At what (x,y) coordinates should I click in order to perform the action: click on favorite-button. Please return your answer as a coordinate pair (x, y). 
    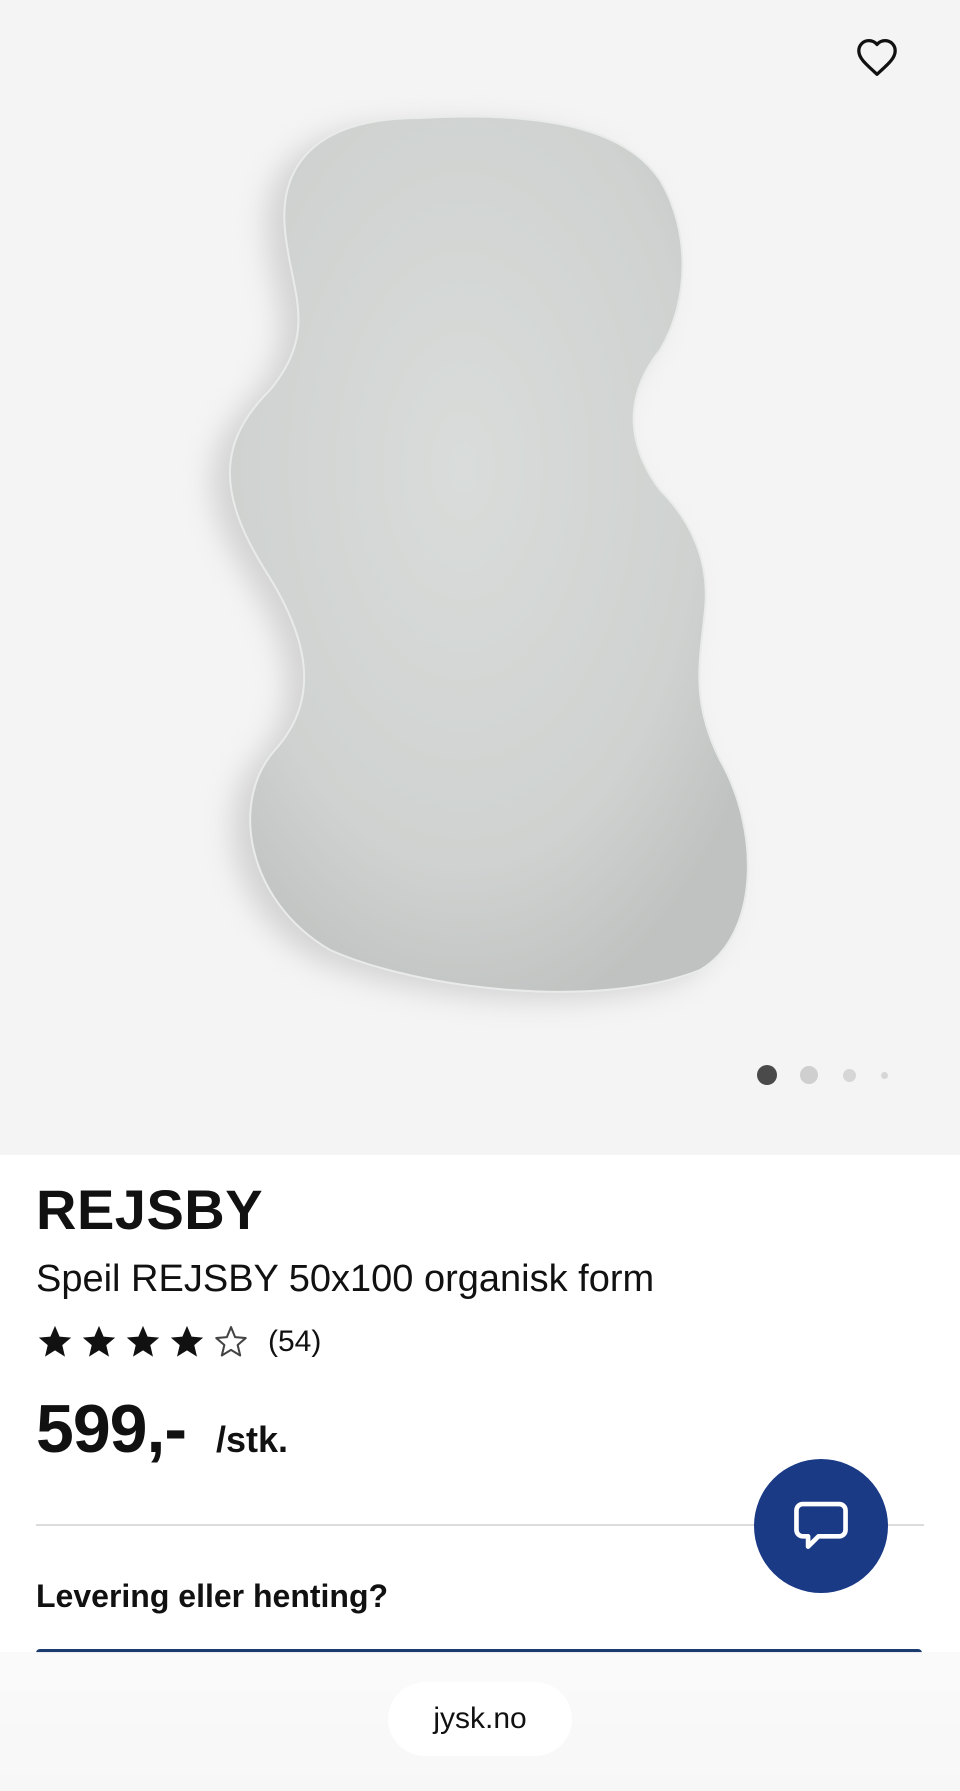
    Looking at the image, I should click on (877, 57).